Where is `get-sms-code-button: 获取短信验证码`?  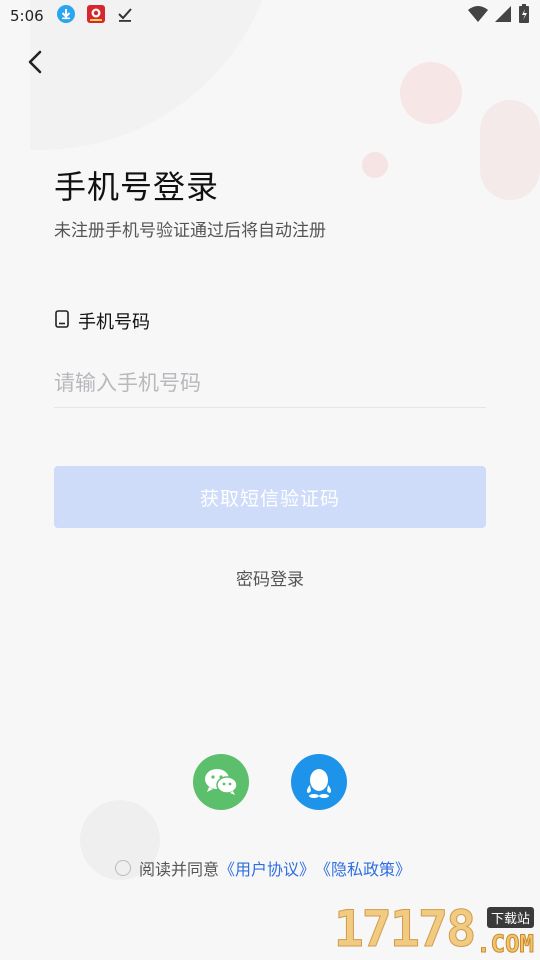 get-sms-code-button: 获取短信验证码 is located at coordinates (270, 497).